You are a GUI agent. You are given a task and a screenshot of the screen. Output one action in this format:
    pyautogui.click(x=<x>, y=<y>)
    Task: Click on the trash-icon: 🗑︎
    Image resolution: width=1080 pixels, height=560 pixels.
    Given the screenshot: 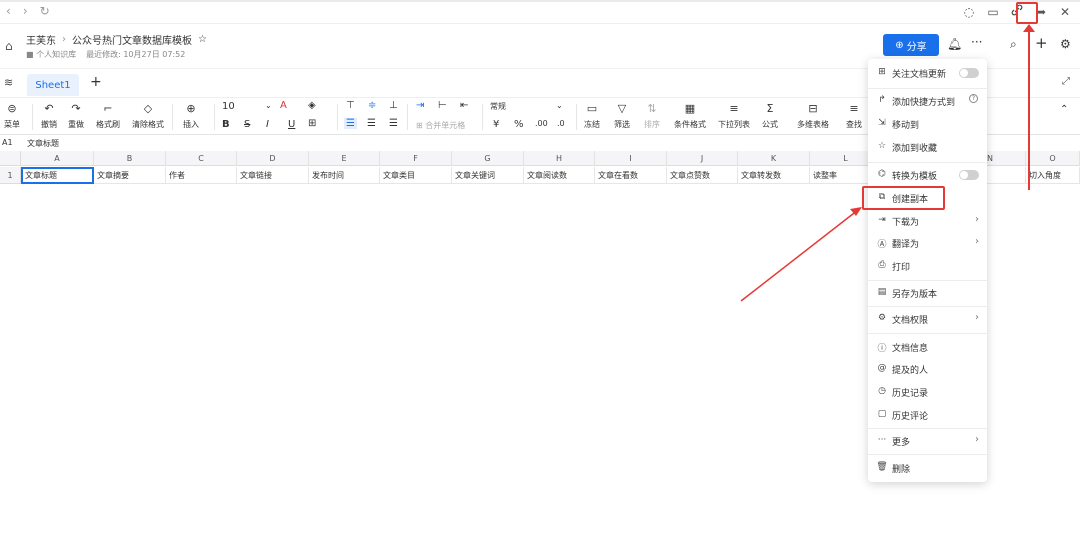 What is the action you would take?
    pyautogui.click(x=882, y=467)
    